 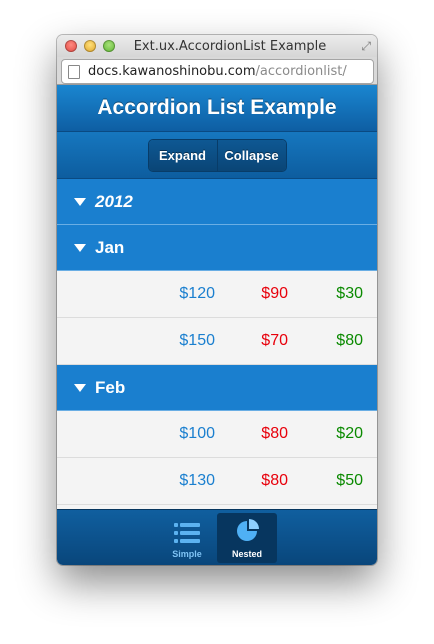 I want to click on group-header-label: 2012, so click(x=114, y=201).